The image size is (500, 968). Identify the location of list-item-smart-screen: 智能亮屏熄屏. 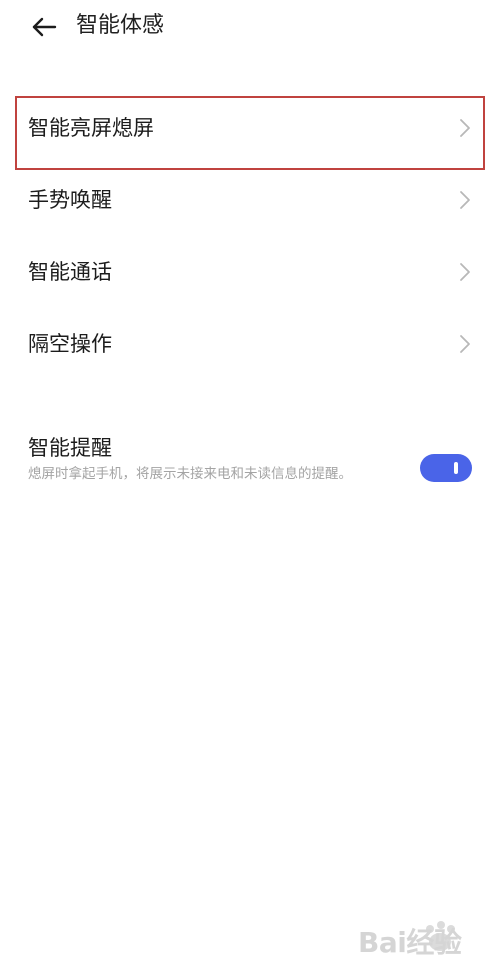
(250, 128).